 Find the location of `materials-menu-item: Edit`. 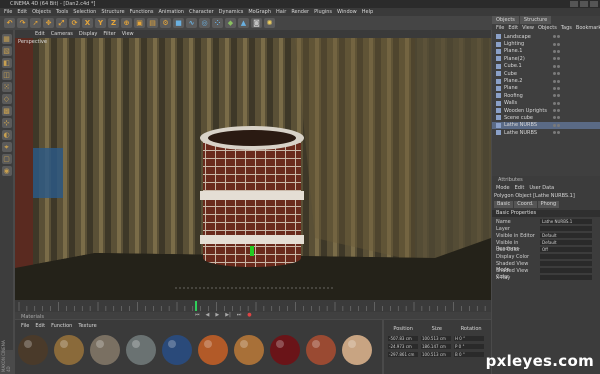

materials-menu-item: Edit is located at coordinates (40, 326).